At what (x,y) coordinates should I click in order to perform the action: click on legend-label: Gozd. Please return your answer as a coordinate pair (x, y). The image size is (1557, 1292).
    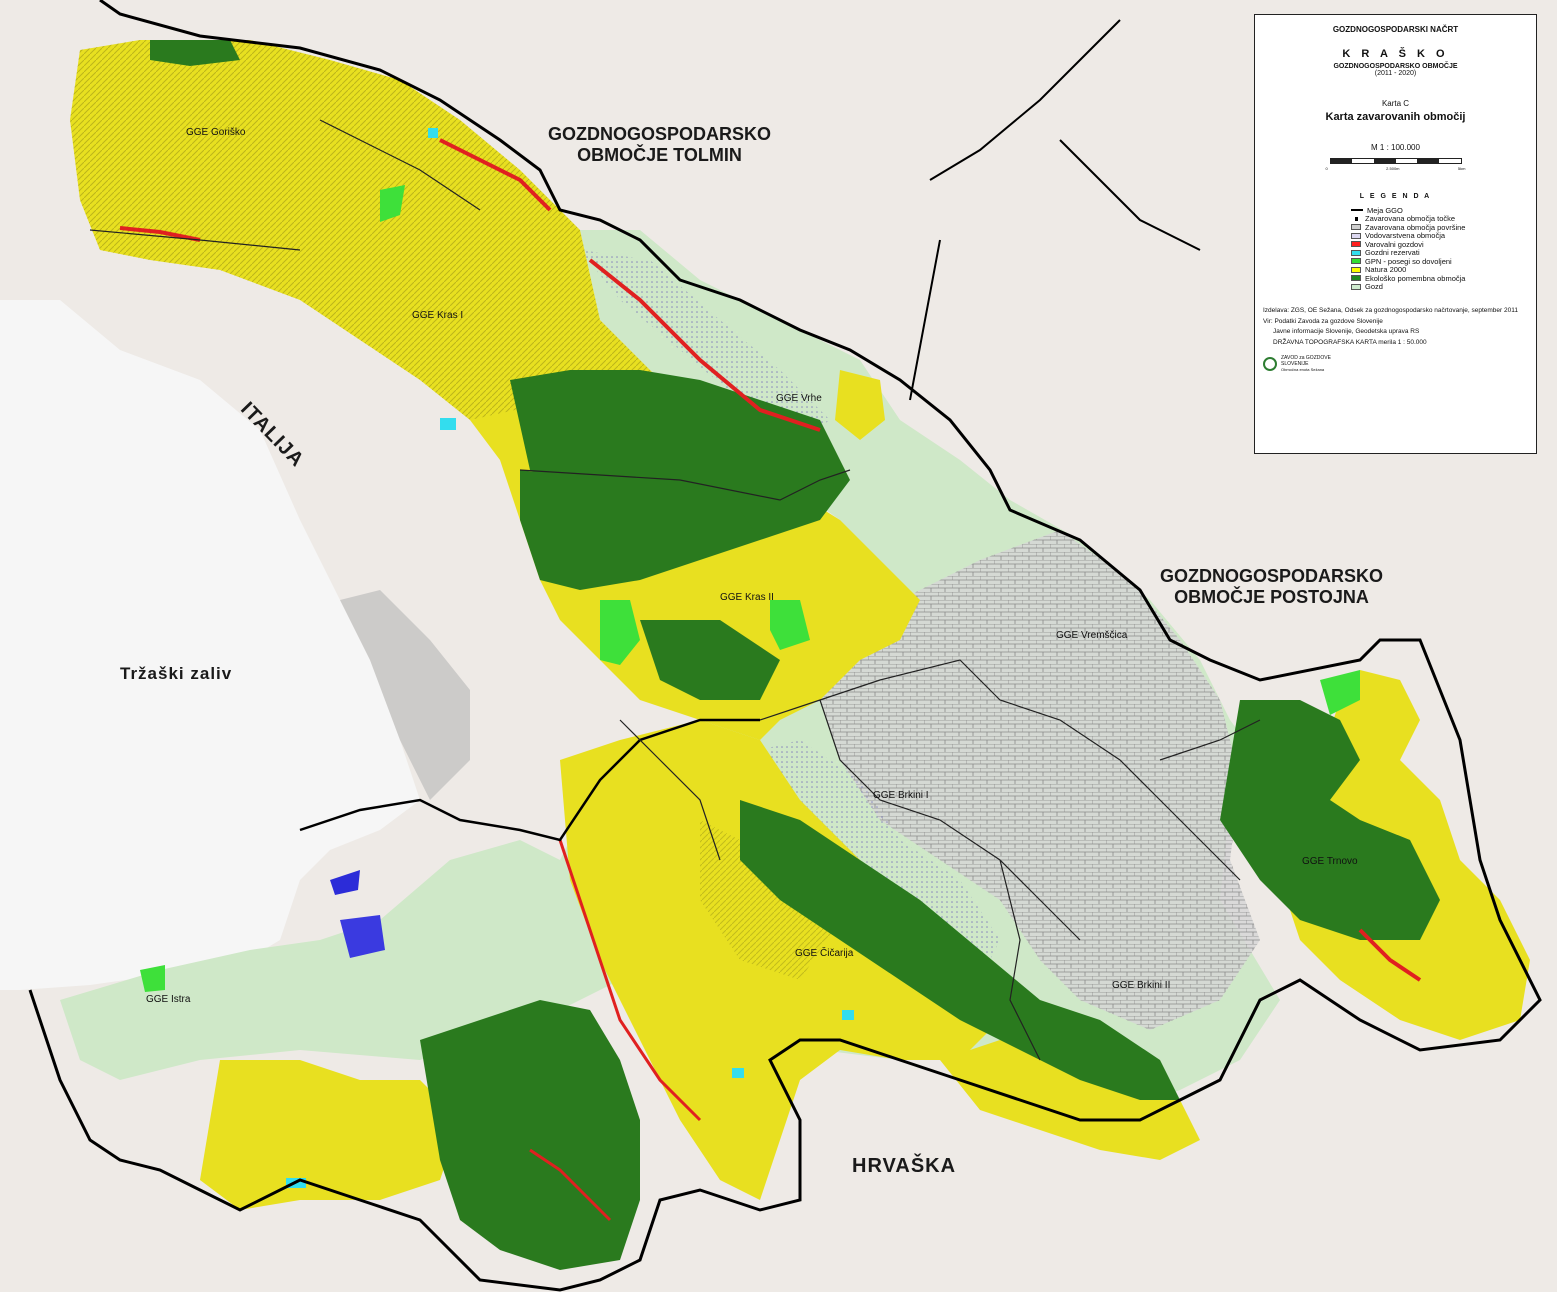
    Looking at the image, I should click on (1374, 287).